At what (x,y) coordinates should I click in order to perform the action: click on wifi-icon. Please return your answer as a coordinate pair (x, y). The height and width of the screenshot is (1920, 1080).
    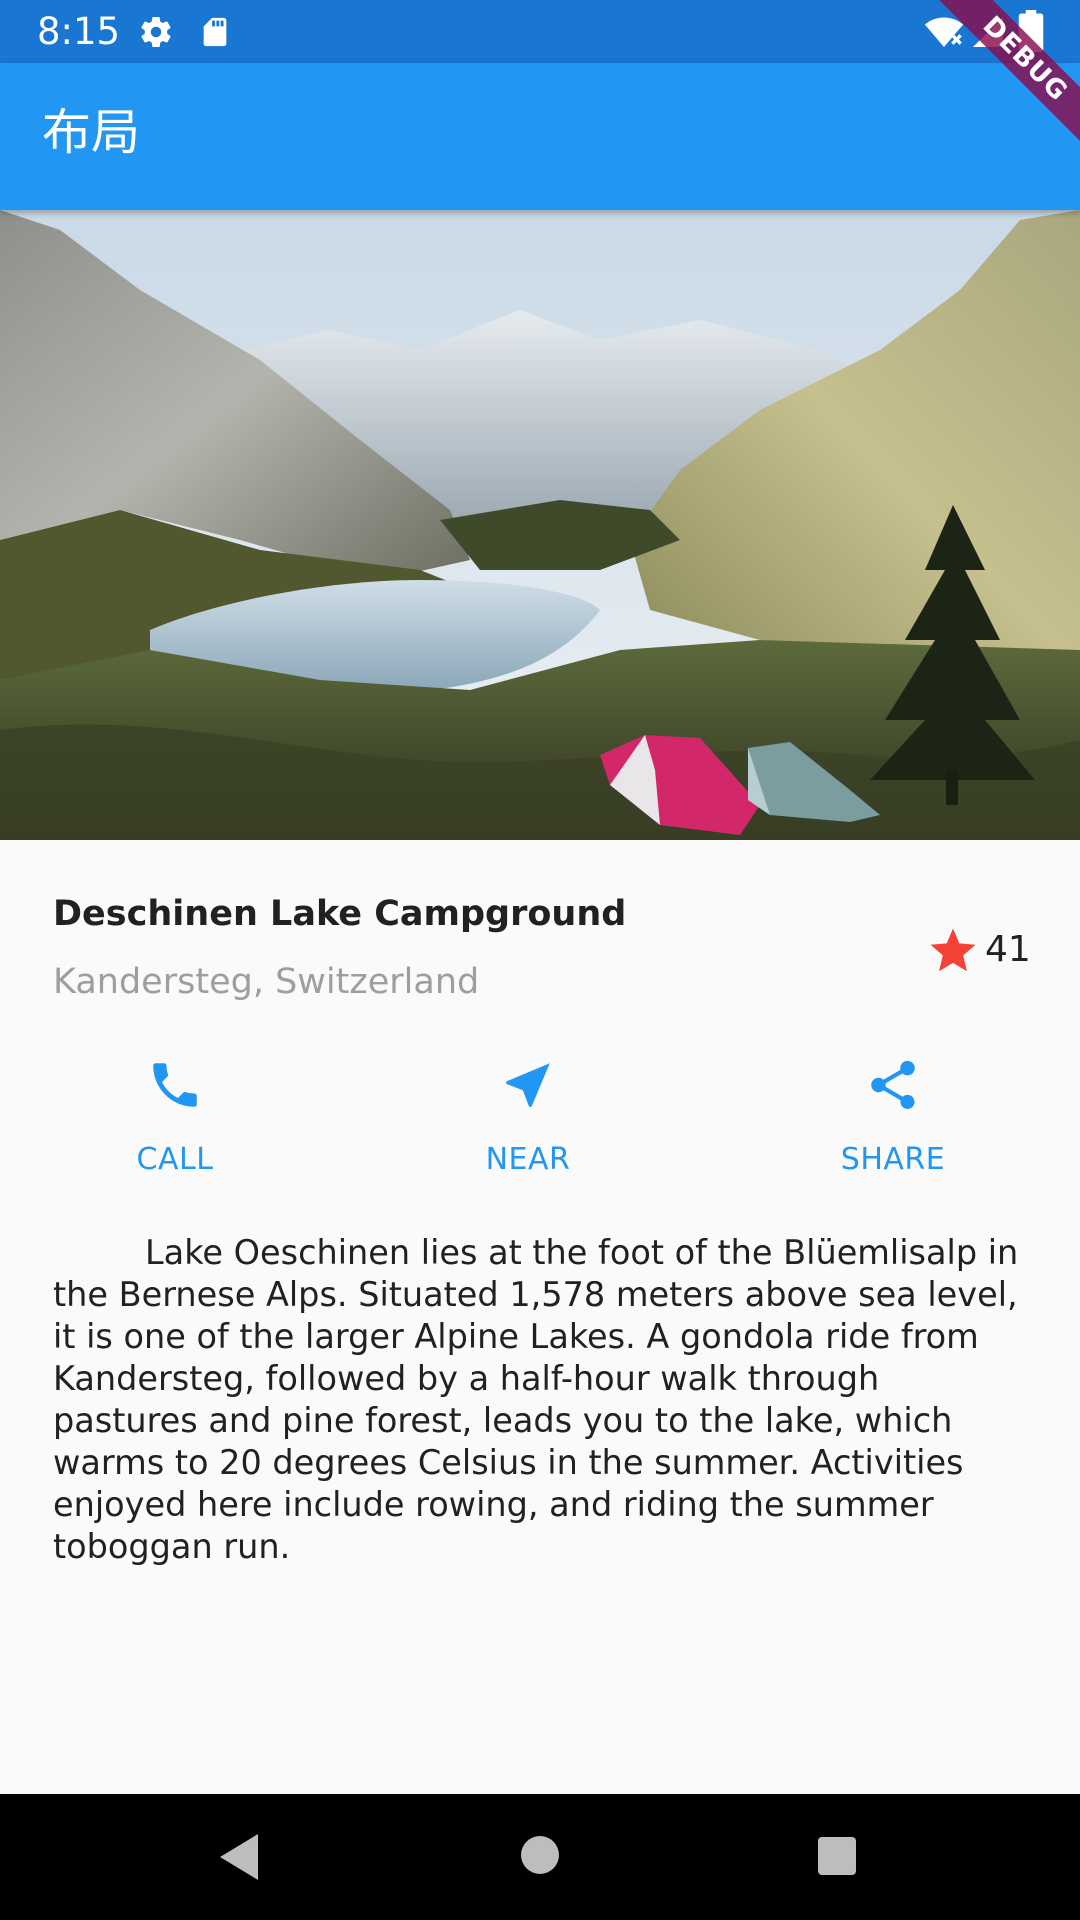
    Looking at the image, I should click on (944, 34).